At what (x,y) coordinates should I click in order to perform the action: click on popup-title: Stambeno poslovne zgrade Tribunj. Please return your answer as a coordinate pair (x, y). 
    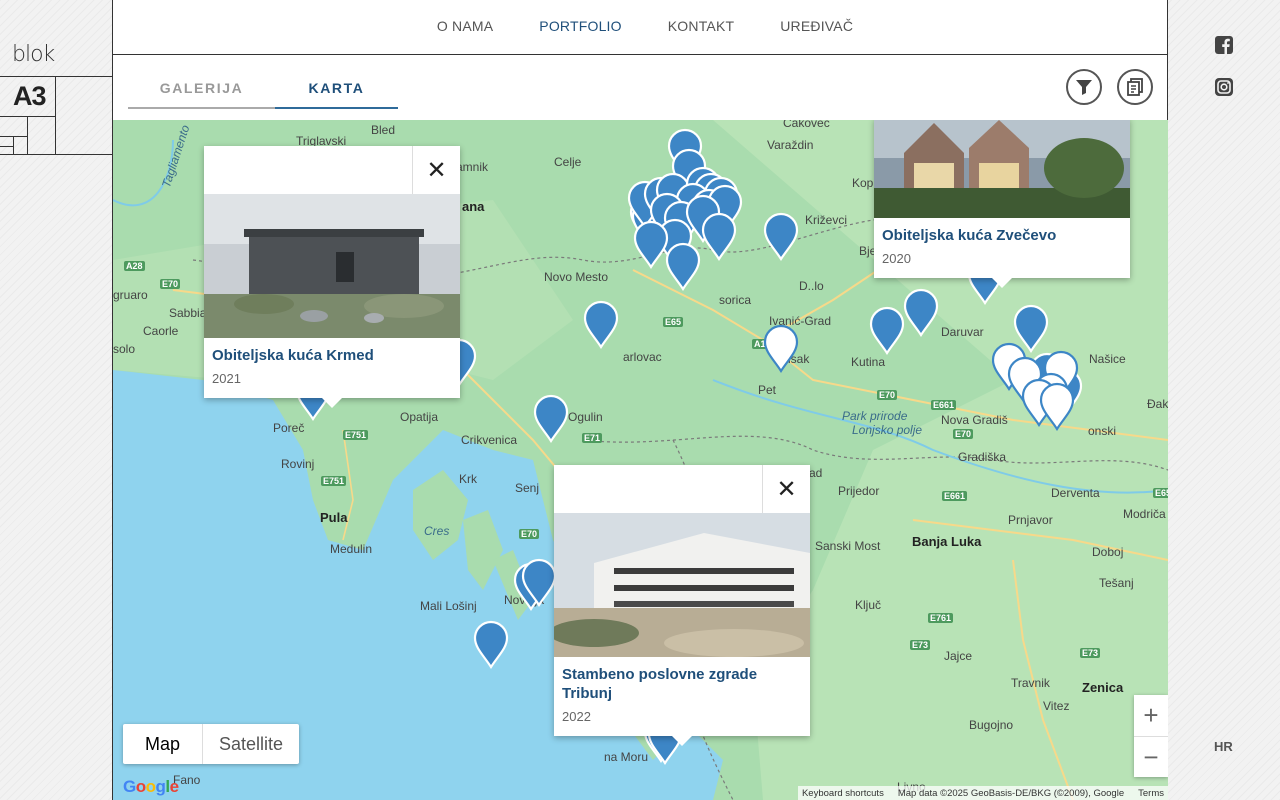
    Looking at the image, I should click on (682, 680).